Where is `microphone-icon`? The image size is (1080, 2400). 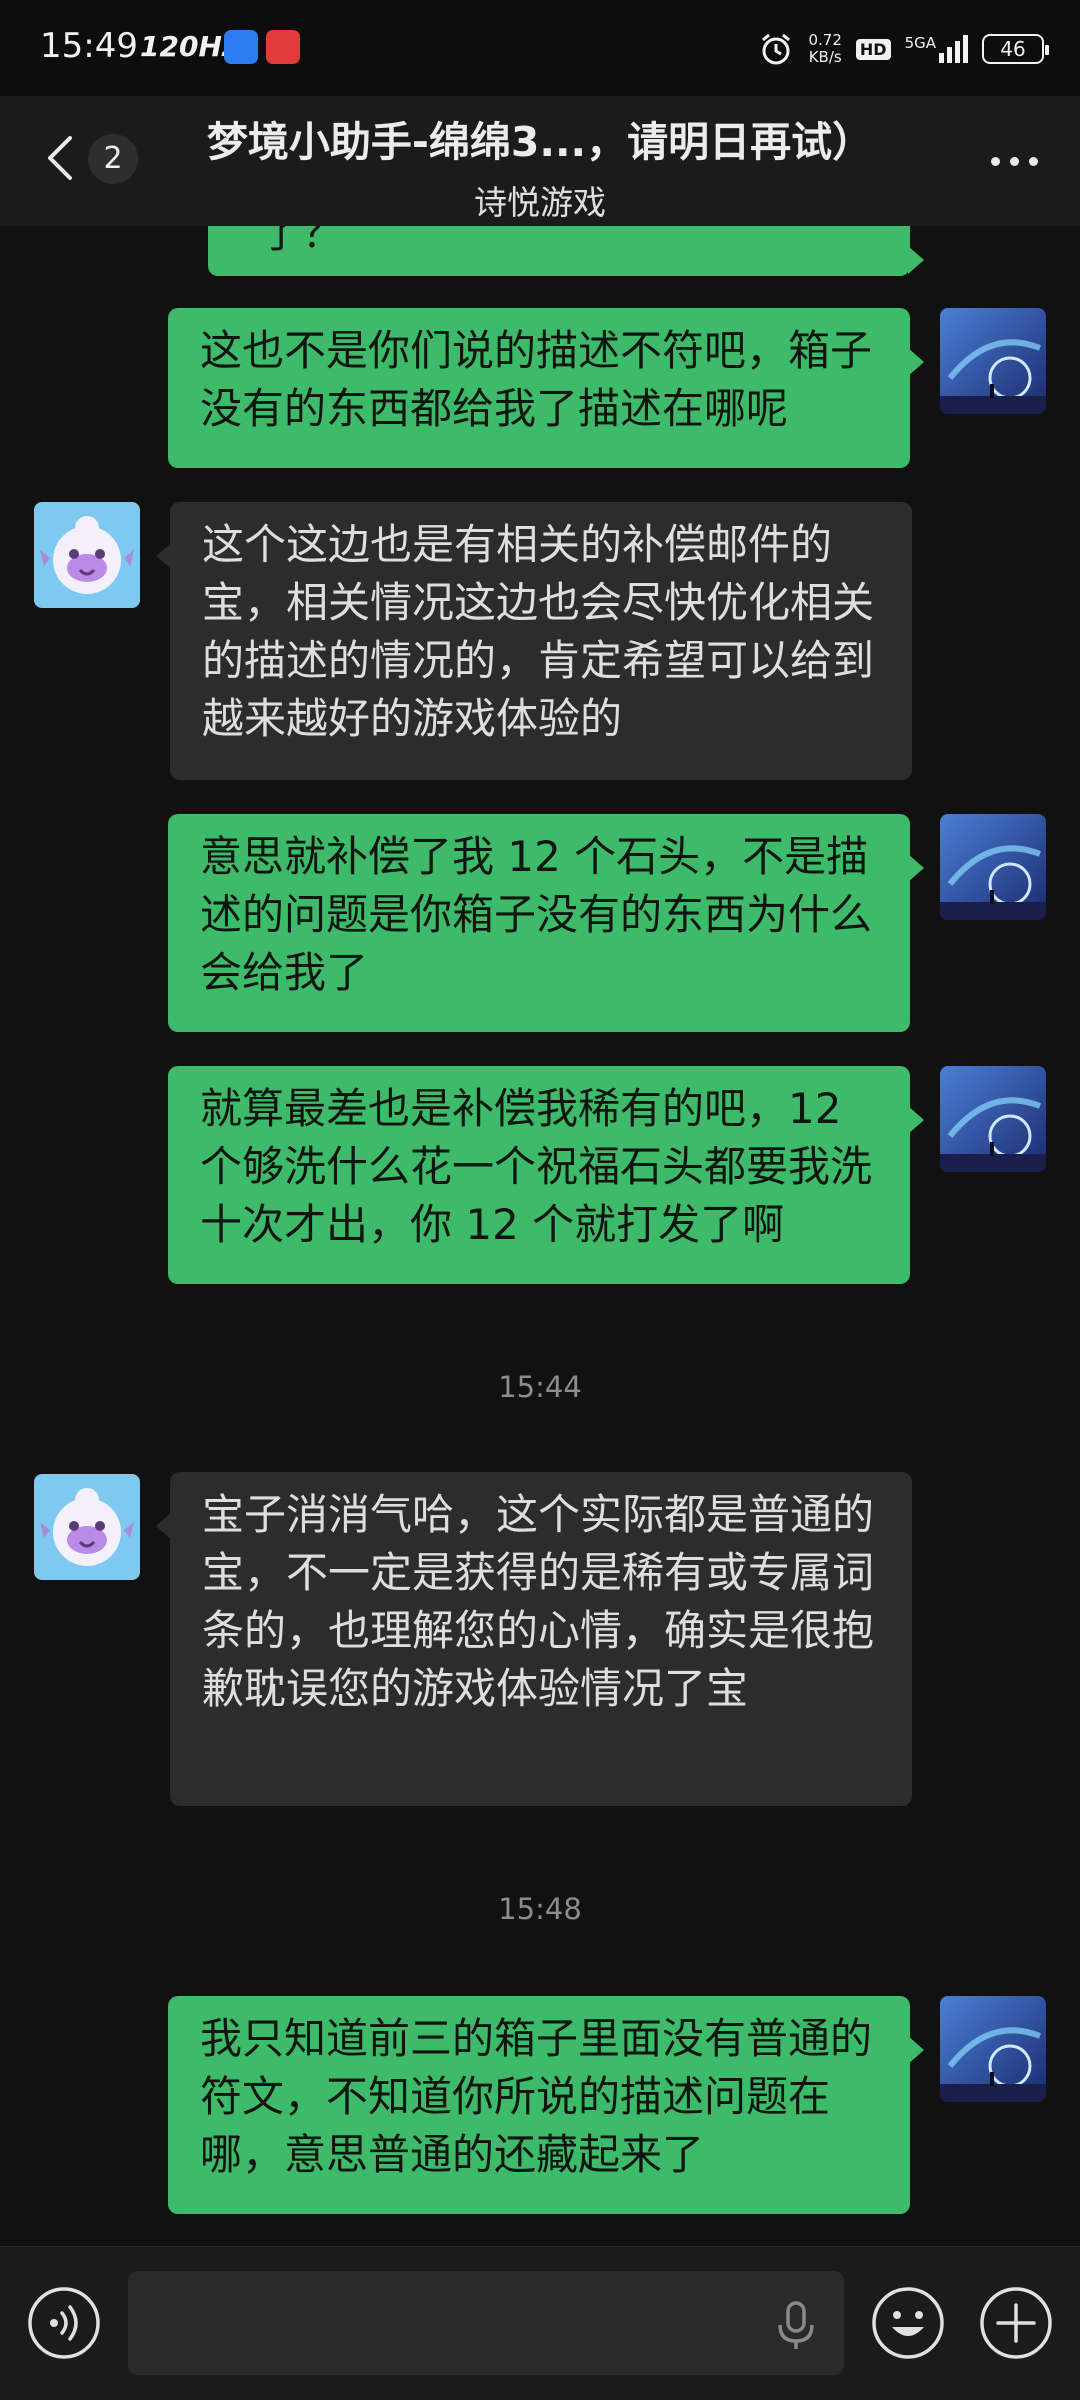 microphone-icon is located at coordinates (796, 2325).